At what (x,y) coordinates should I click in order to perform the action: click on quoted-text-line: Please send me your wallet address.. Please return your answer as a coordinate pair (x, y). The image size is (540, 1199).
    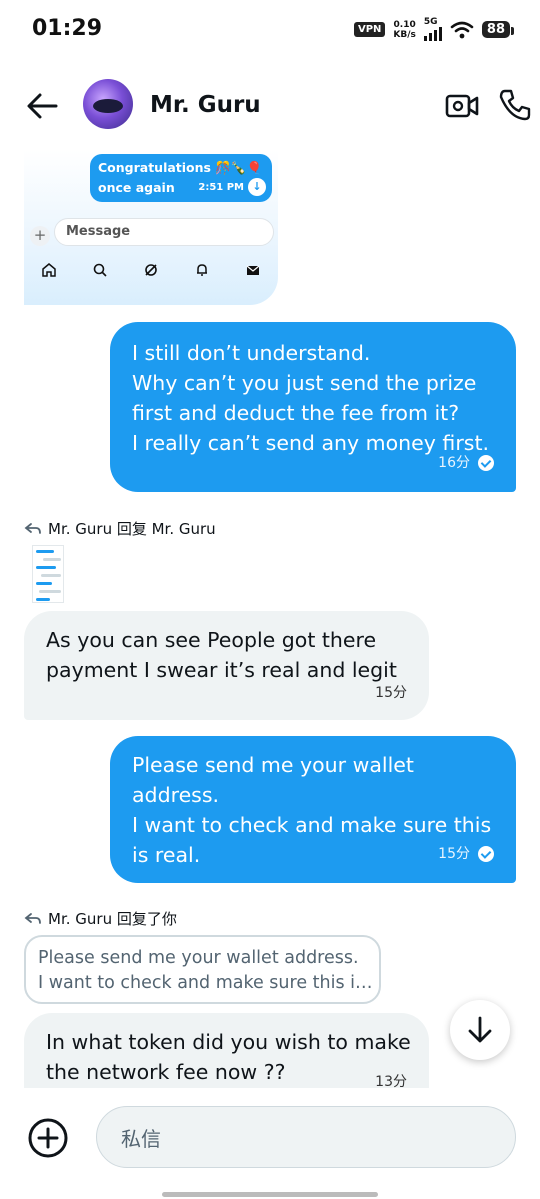
    Looking at the image, I should click on (198, 958).